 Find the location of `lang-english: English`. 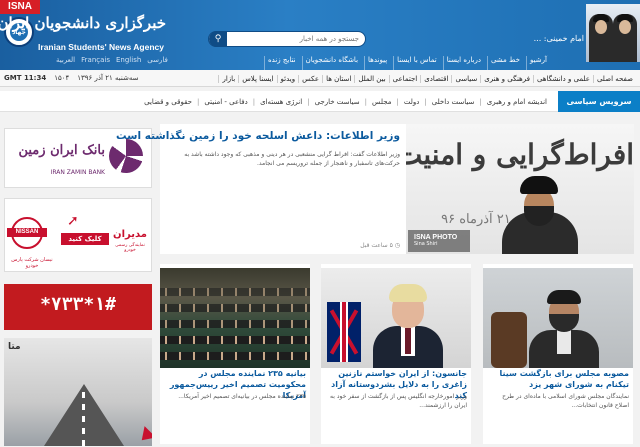

lang-english: English is located at coordinates (128, 63).